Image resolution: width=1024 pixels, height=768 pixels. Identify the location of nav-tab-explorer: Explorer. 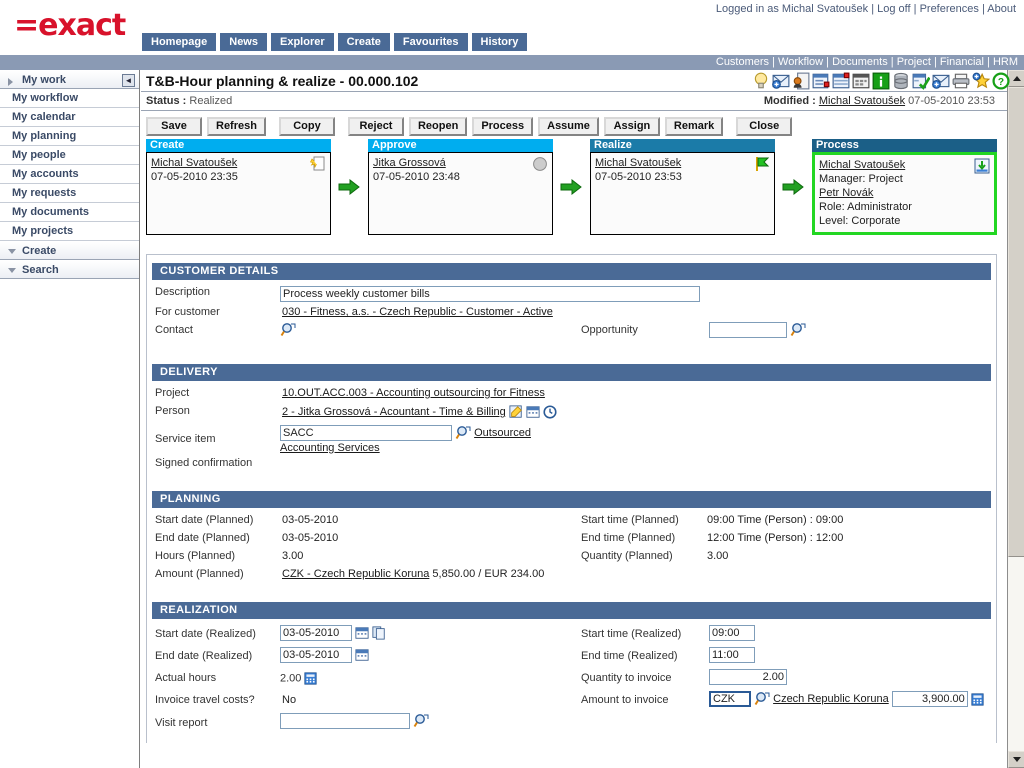
(302, 42).